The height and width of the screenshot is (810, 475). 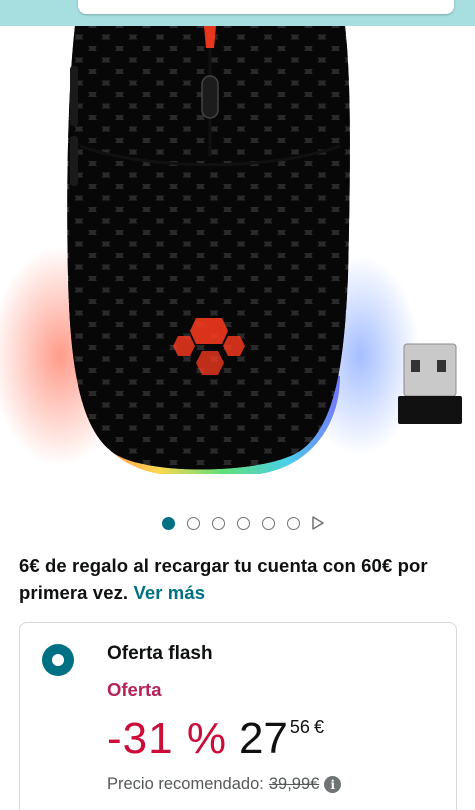 What do you see at coordinates (263, 738) in the screenshot?
I see `price-whole: 27` at bounding box center [263, 738].